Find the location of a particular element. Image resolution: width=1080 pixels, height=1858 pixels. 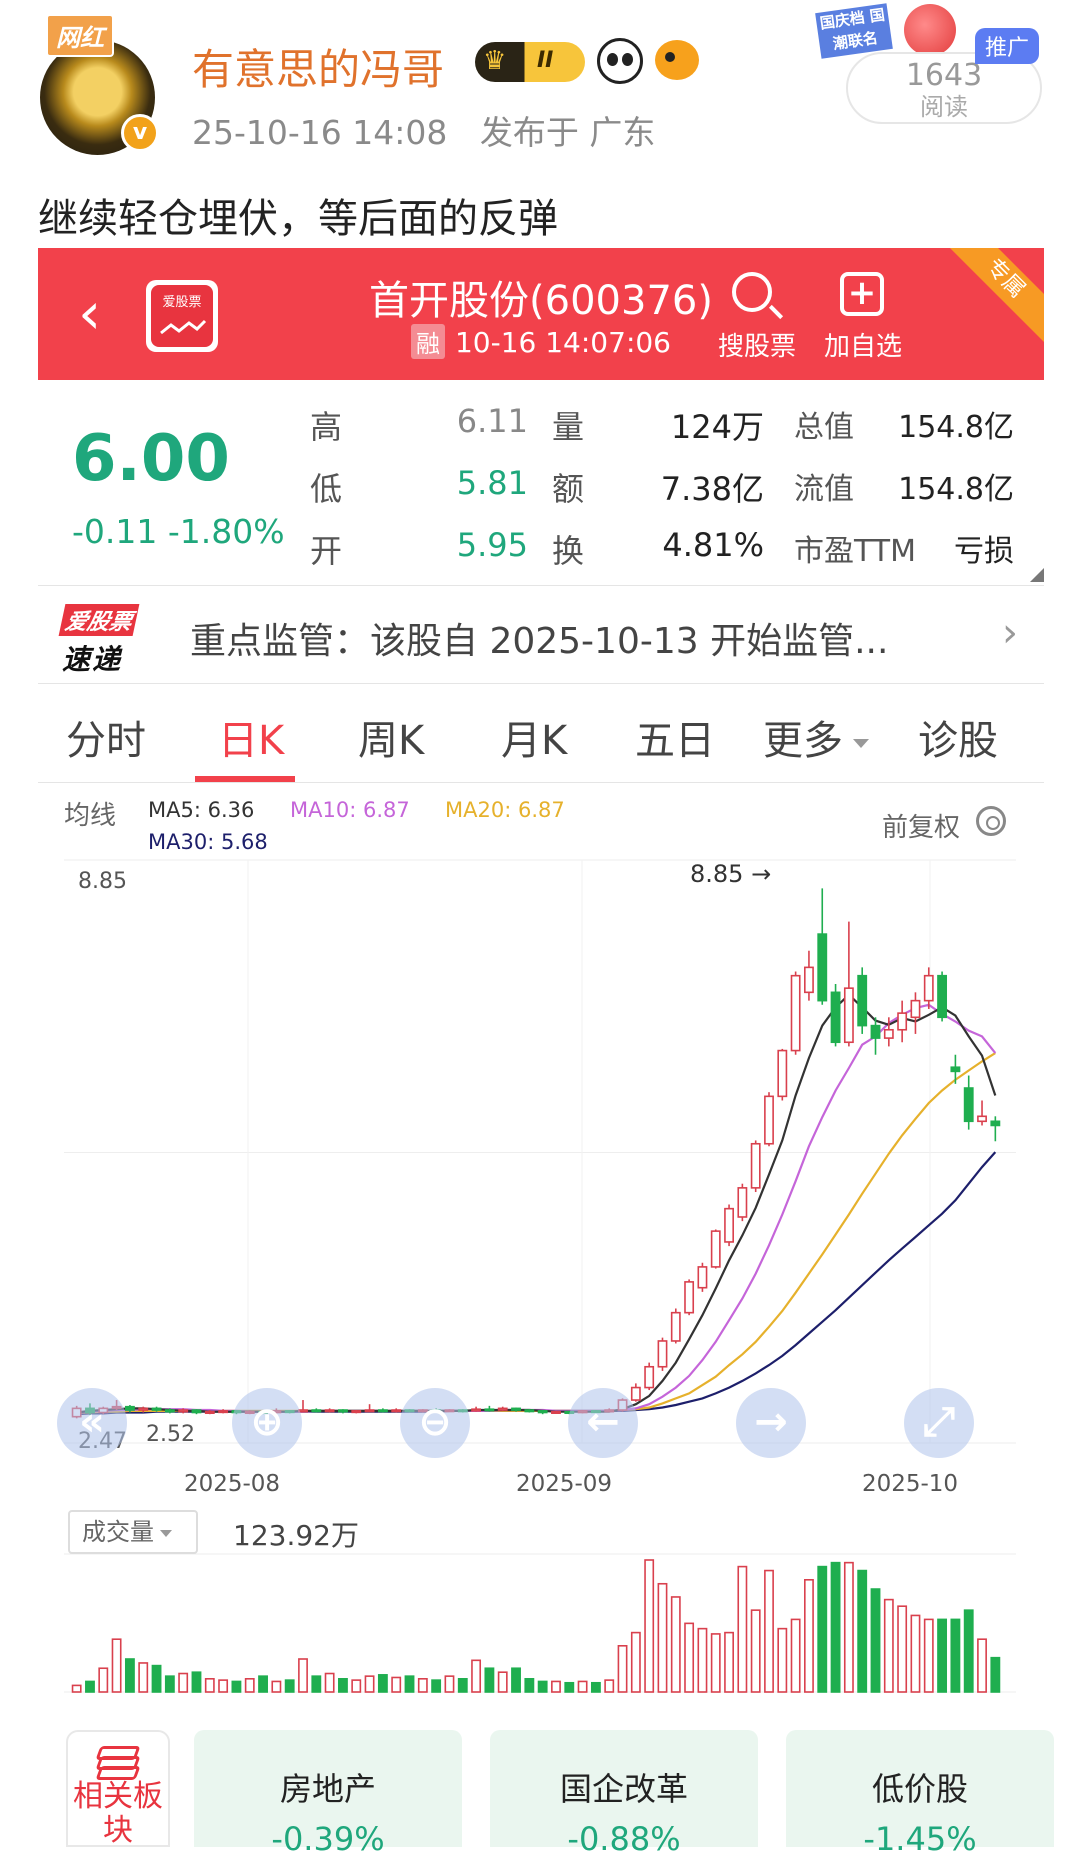

sector-card: 低价股 -1.45% is located at coordinates (920, 1794).